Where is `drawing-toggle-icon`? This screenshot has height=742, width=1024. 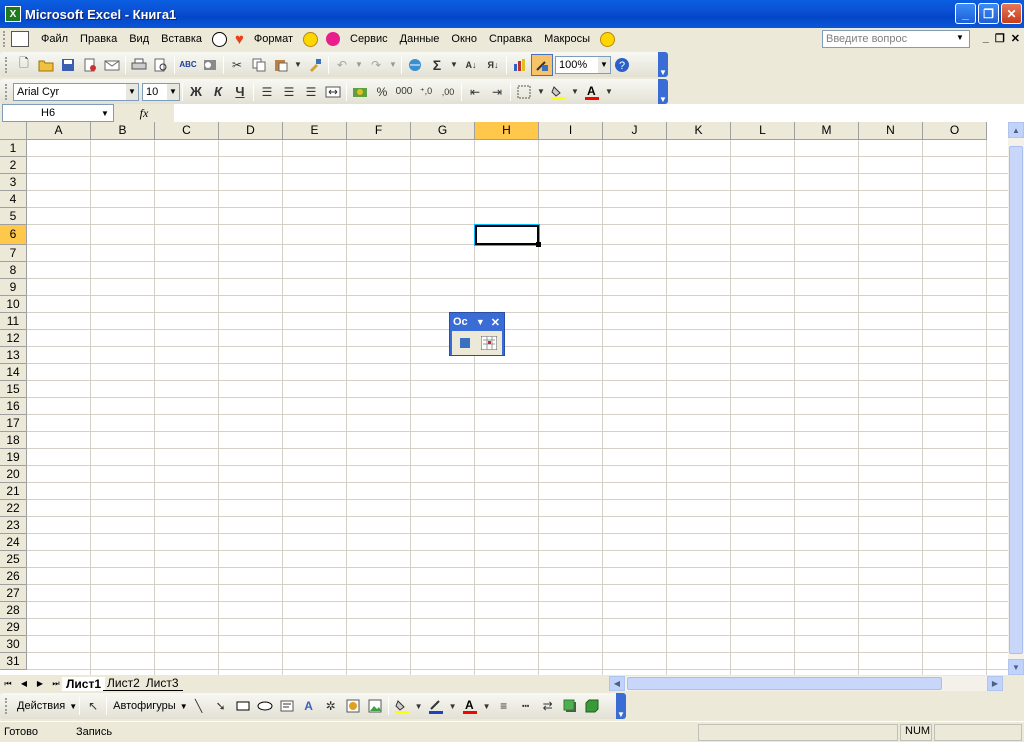 drawing-toggle-icon is located at coordinates (542, 64).